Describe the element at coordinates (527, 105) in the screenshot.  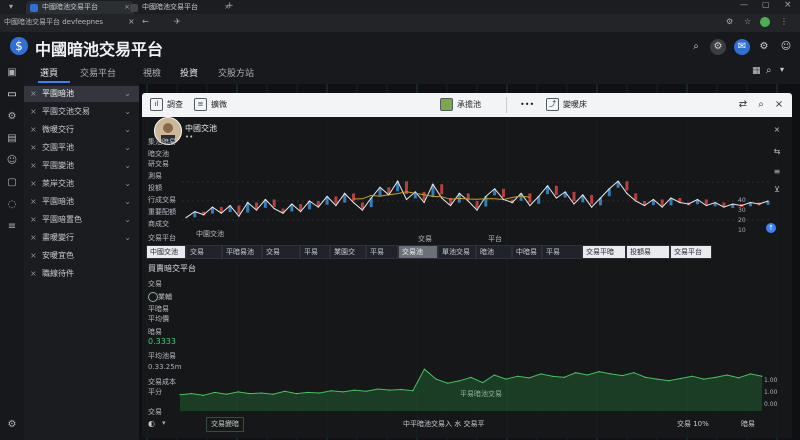
I see `more-button: •••` at that location.